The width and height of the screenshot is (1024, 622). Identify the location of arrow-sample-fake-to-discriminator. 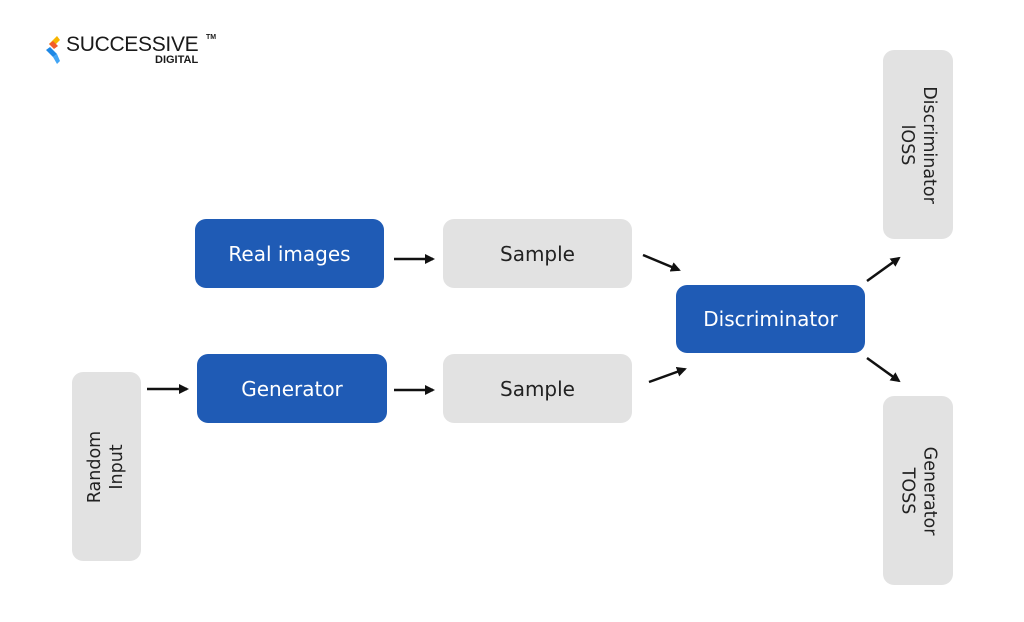
(667, 375).